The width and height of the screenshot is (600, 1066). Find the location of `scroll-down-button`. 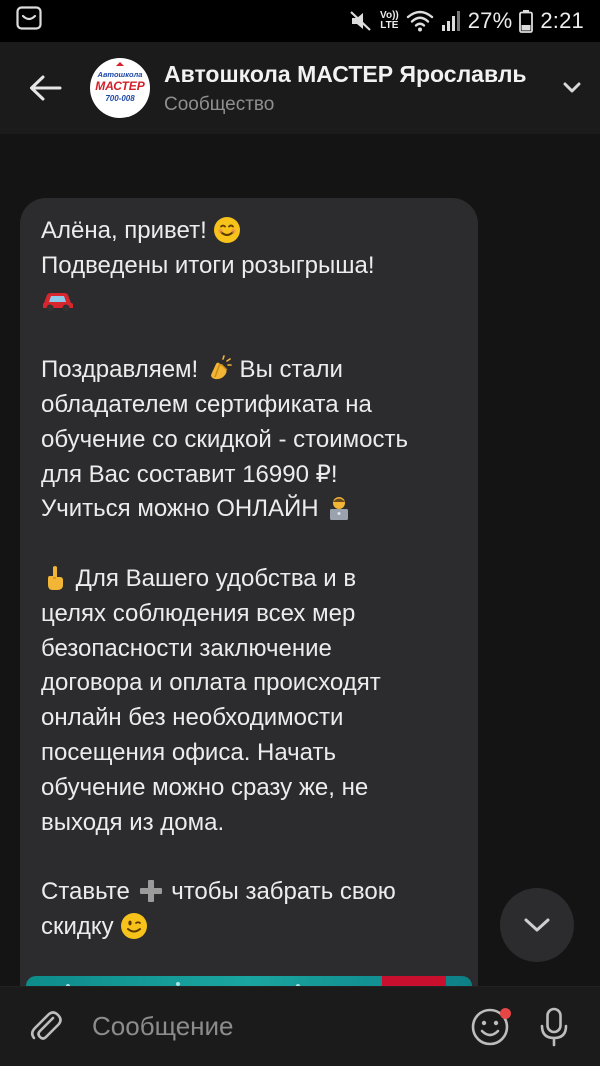

scroll-down-button is located at coordinates (537, 925).